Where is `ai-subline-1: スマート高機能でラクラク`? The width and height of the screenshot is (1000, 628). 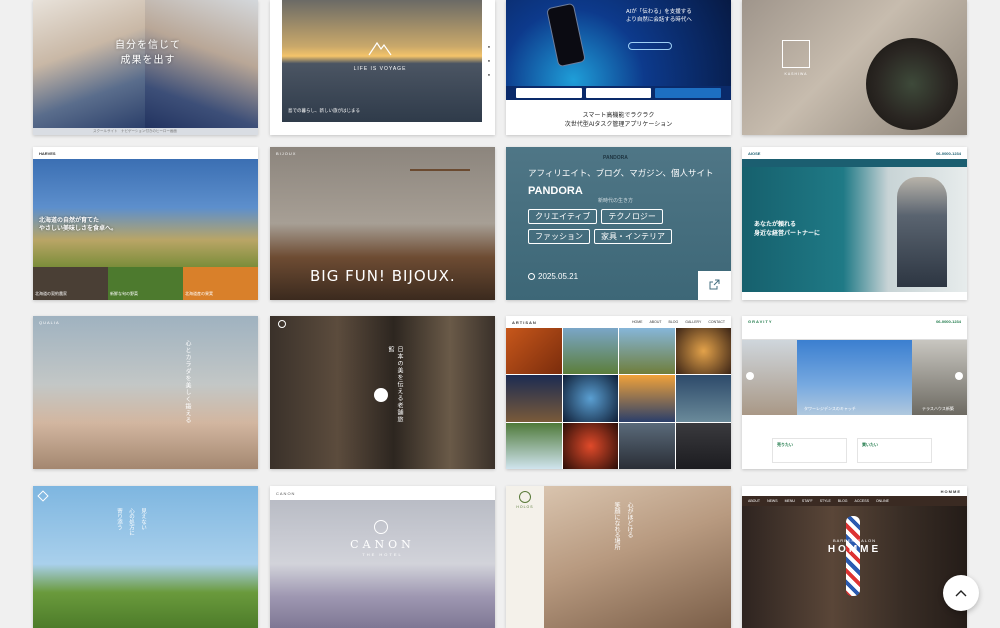
ai-subline-1: スマート高機能でラクラク is located at coordinates (618, 116).